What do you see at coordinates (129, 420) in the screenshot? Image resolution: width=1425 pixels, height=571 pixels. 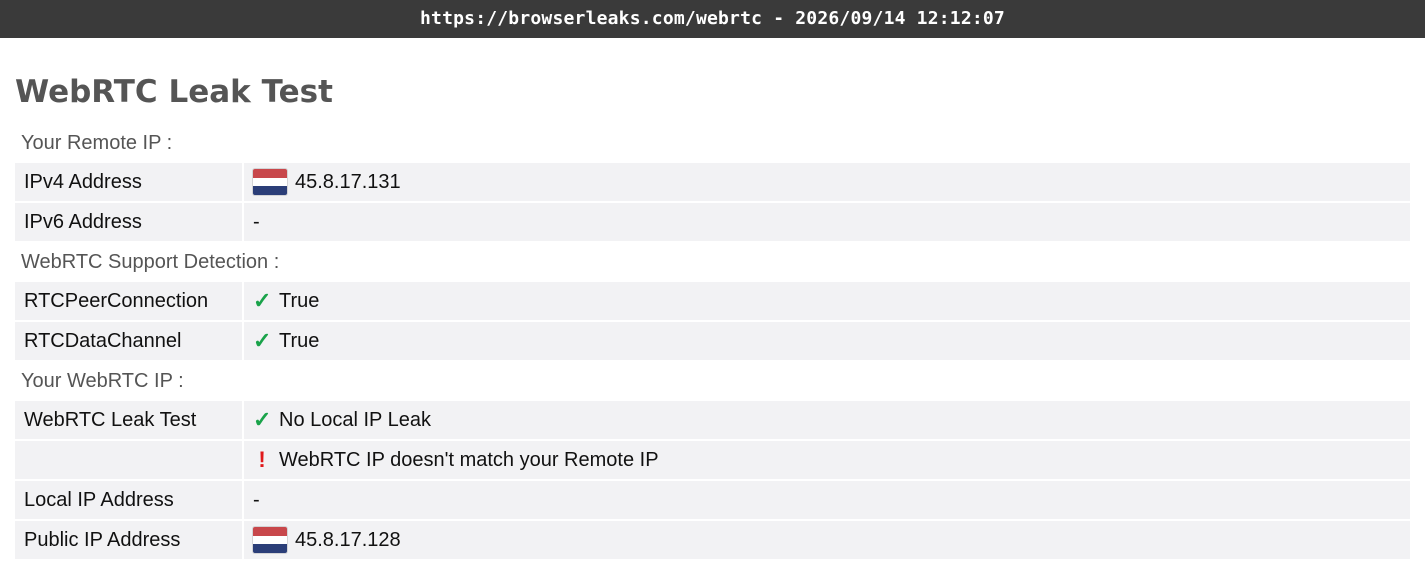 I see `webrtc-leak-test-key: WebRTC Leak Test` at bounding box center [129, 420].